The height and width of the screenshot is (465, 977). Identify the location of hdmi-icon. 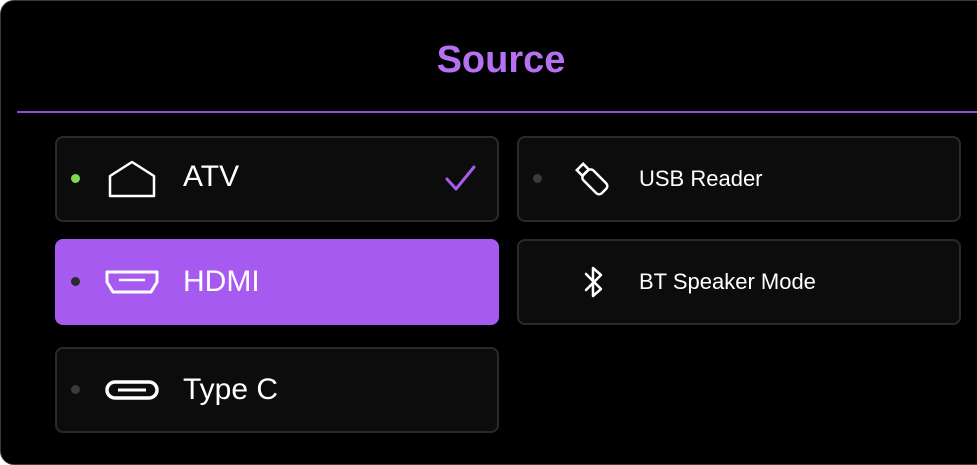
(132, 284).